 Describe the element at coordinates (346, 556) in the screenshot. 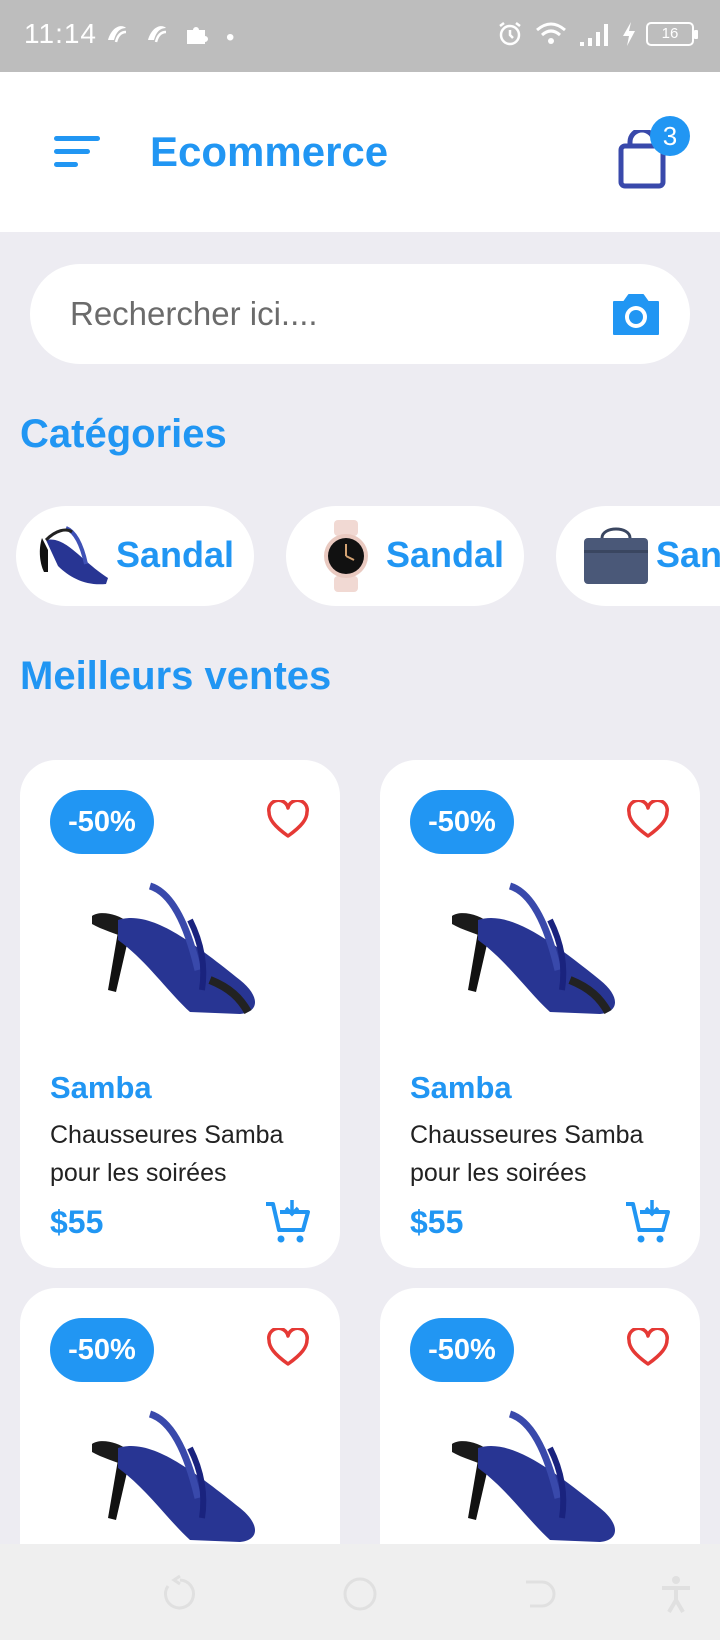

I see `watch-thumbnail` at that location.